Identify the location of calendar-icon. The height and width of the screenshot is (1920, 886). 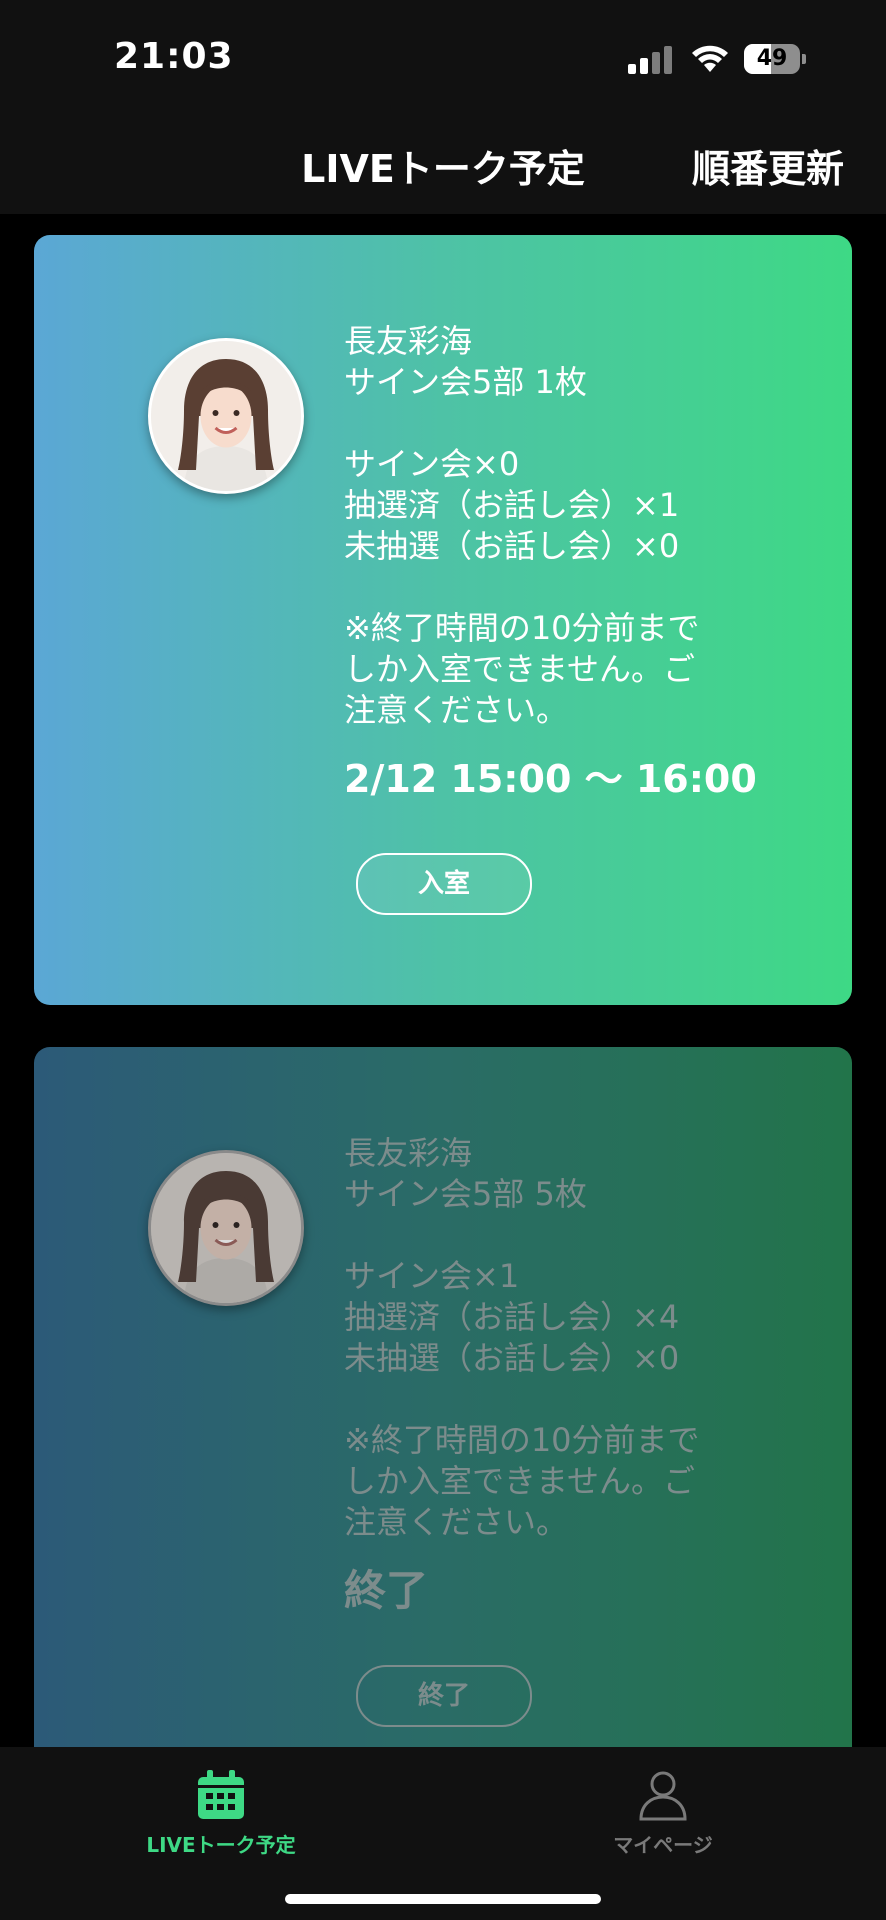
(221, 1795).